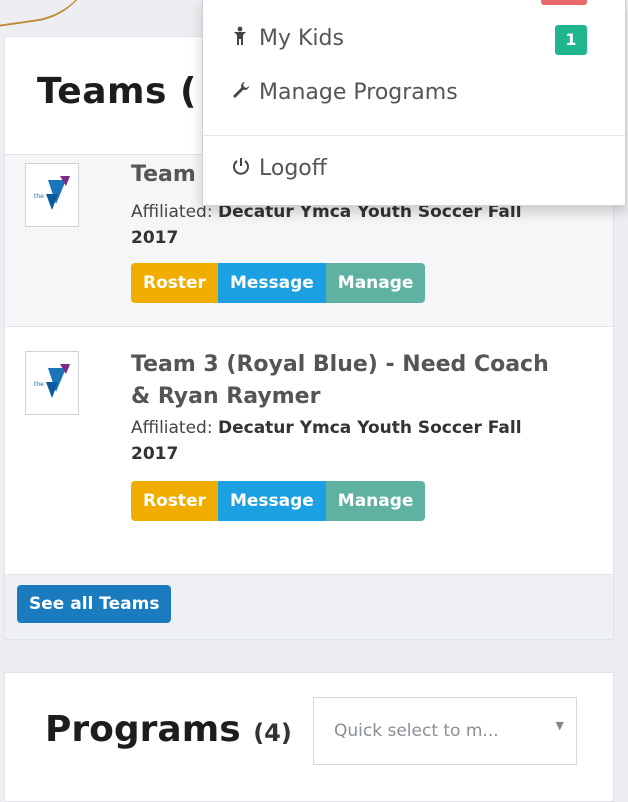 This screenshot has height=802, width=628. I want to click on power-icon, so click(245, 169).